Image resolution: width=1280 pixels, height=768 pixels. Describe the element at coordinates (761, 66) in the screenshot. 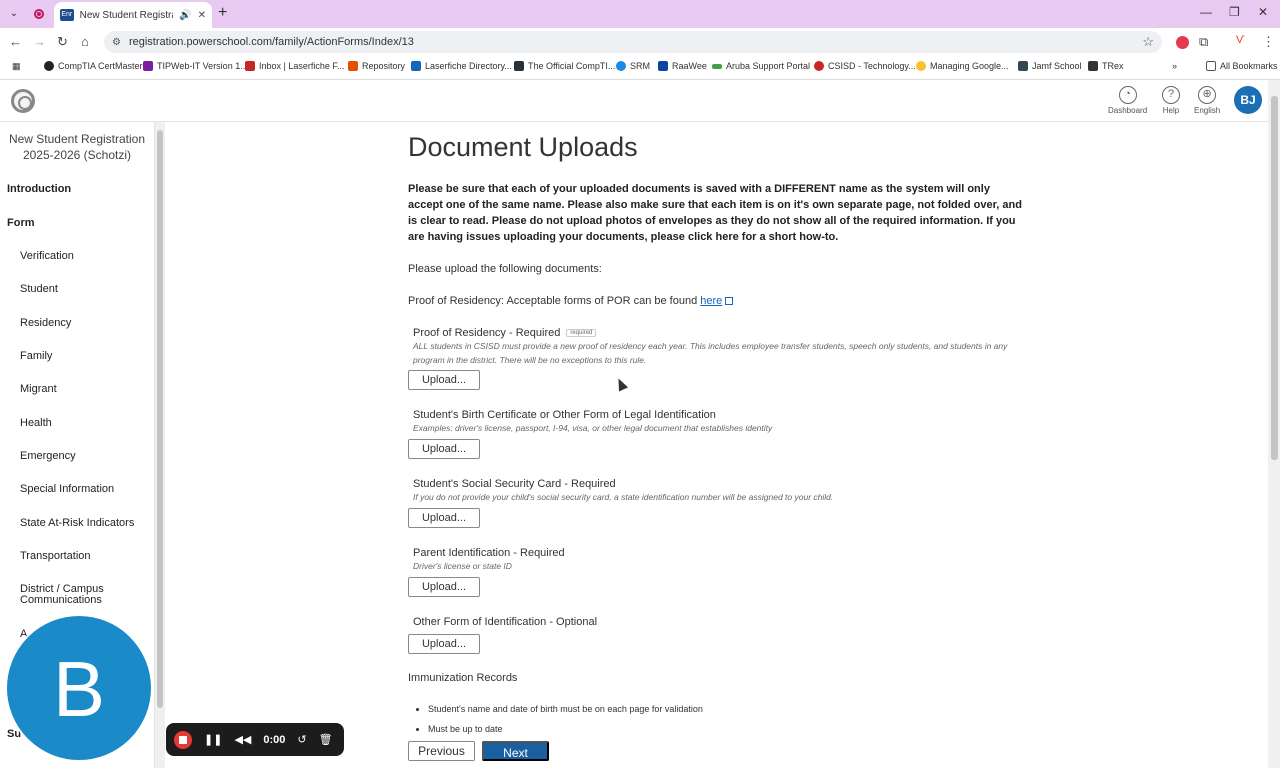

I see `bookmark-item: Aruba Support Portal` at that location.